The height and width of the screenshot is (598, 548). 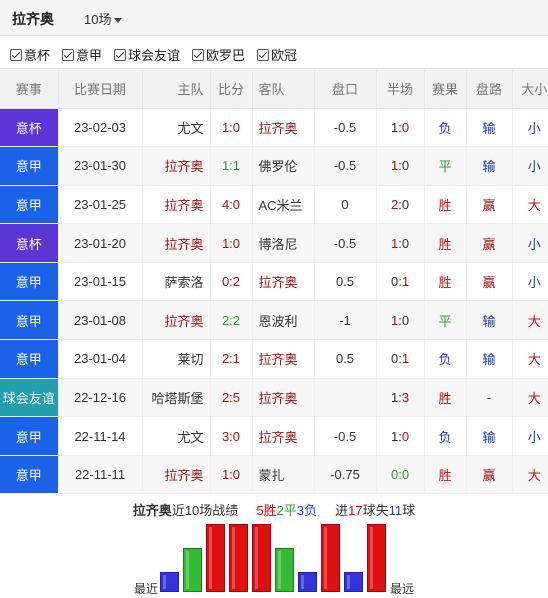 I want to click on league-filters: 意杯 意甲 球会友谊 欧罗巴 欧冠, so click(x=274, y=53).